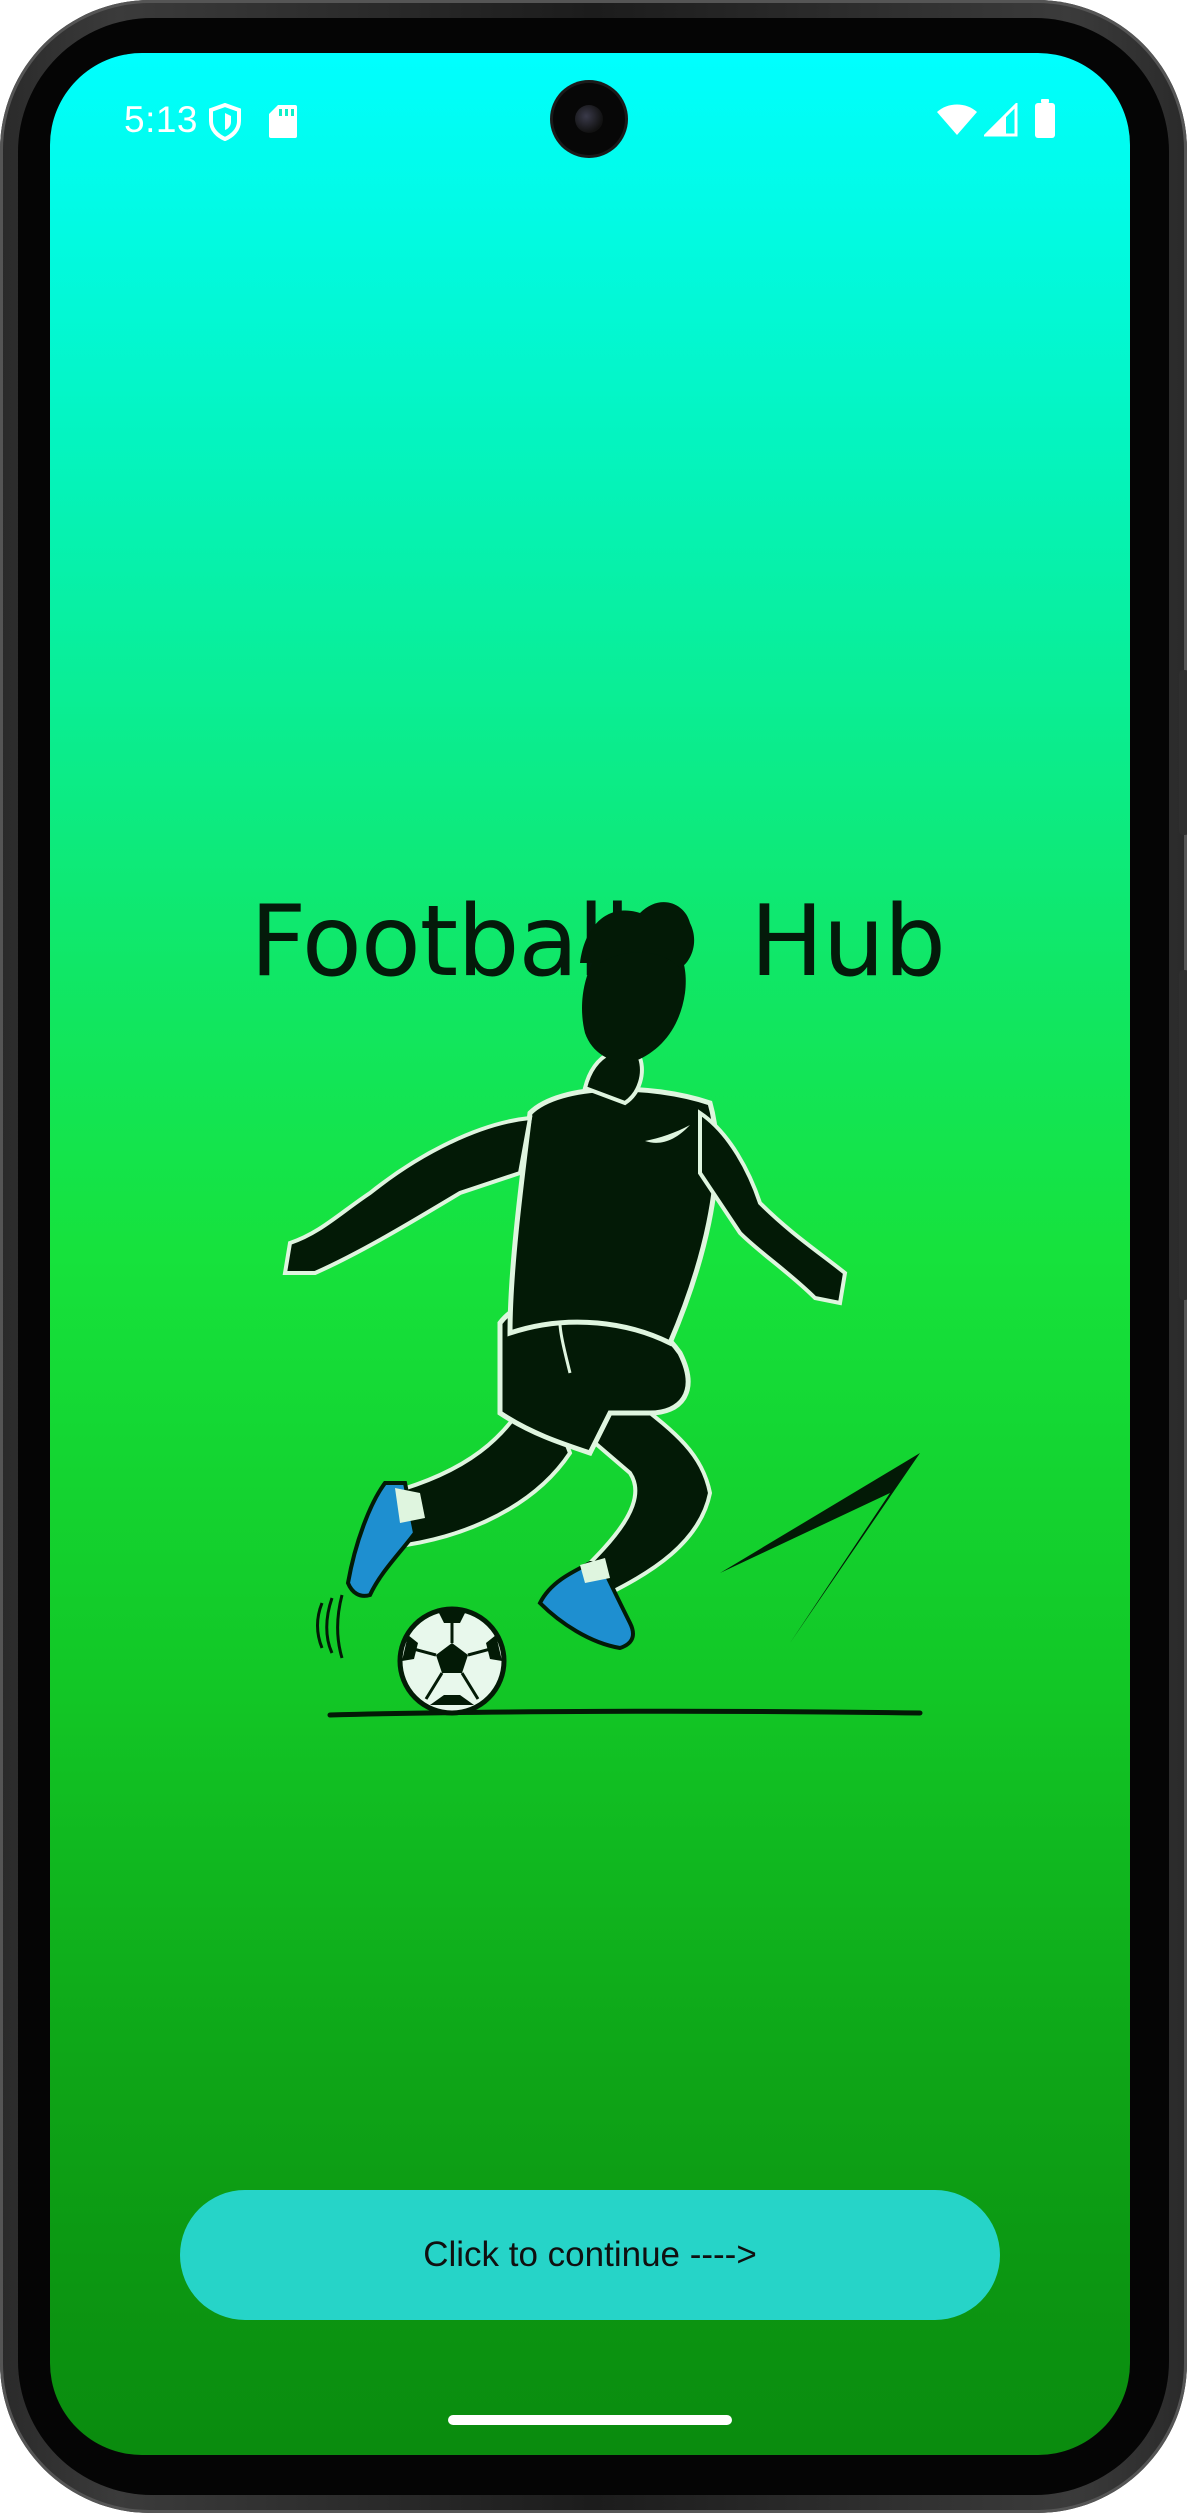 Image resolution: width=1187 pixels, height=2513 pixels. Describe the element at coordinates (590, 2420) in the screenshot. I see `home-indicator` at that location.